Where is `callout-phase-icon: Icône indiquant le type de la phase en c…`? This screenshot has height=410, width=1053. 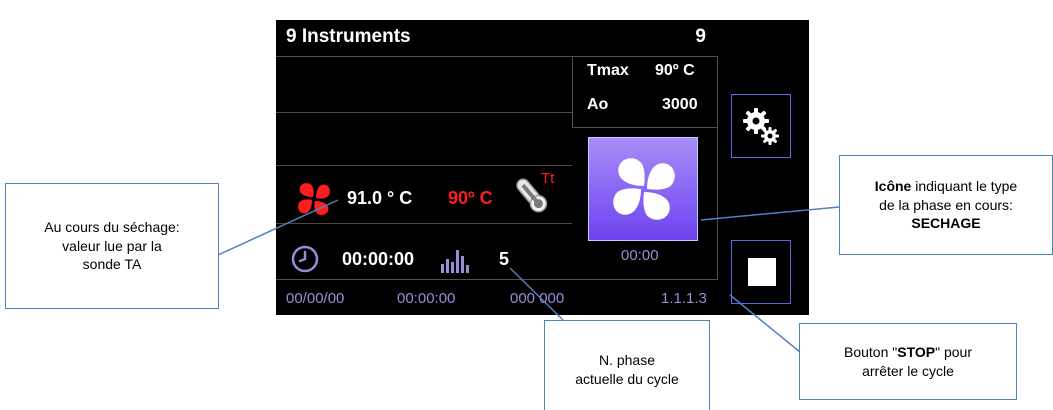 callout-phase-icon: Icône indiquant le type de la phase en c… is located at coordinates (946, 205).